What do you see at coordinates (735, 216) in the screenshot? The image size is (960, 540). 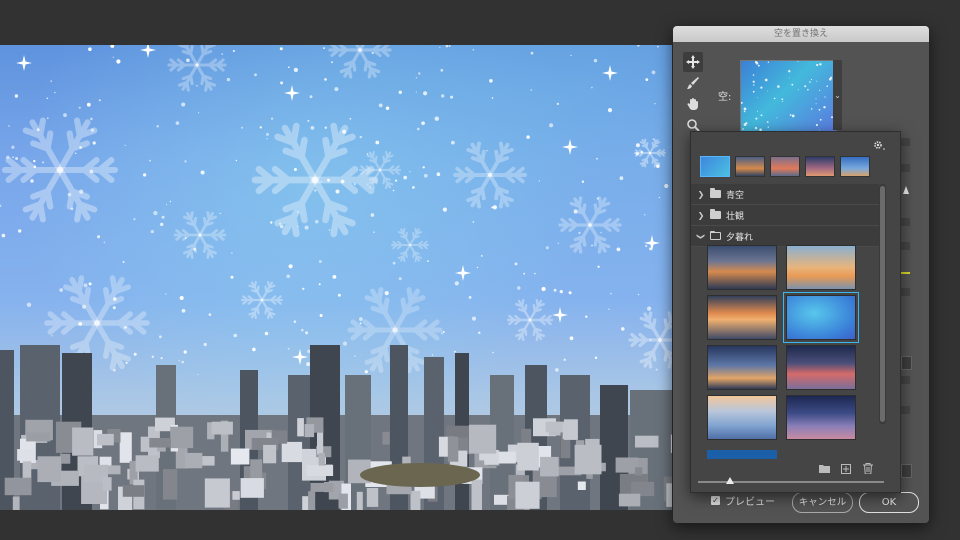 I see `folder-label: 壮観` at bounding box center [735, 216].